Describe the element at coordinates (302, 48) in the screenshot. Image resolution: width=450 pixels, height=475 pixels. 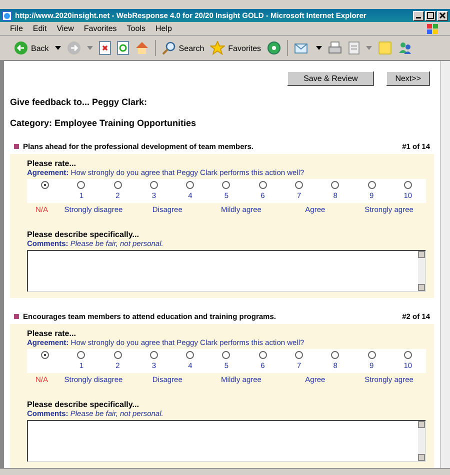
I see `mail-icon` at that location.